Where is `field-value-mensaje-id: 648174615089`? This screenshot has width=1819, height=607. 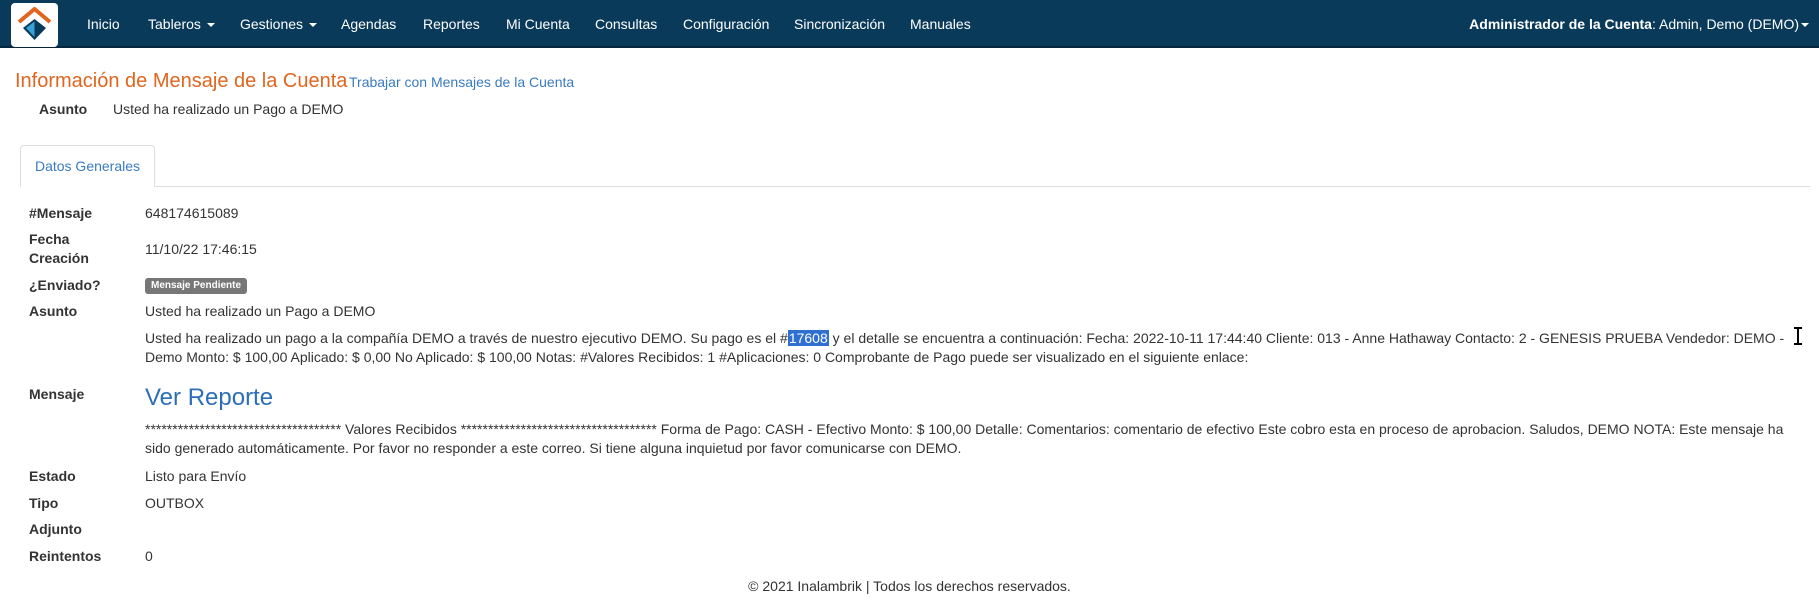 field-value-mensaje-id: 648174615089 is located at coordinates (192, 213).